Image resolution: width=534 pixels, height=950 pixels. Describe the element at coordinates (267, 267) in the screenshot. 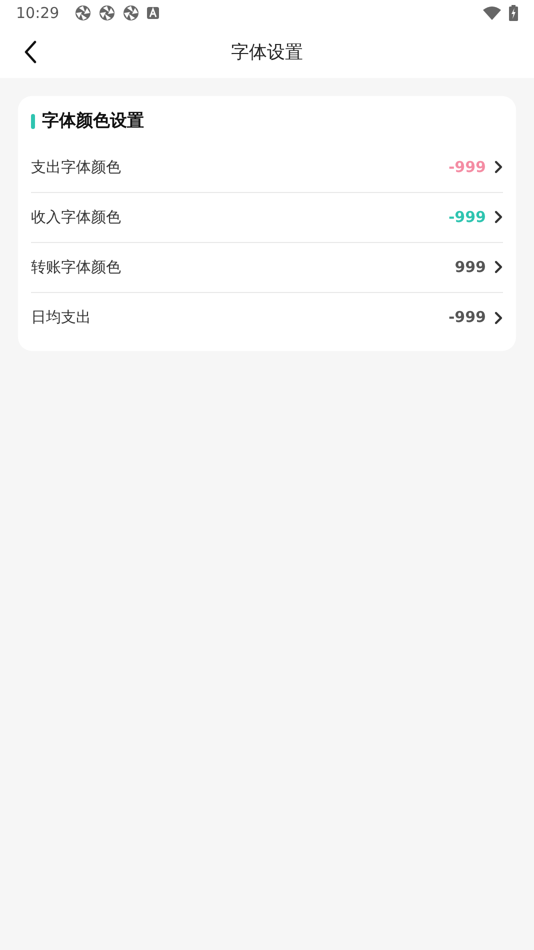

I see `settings-row: 转账字体颜色 999` at that location.